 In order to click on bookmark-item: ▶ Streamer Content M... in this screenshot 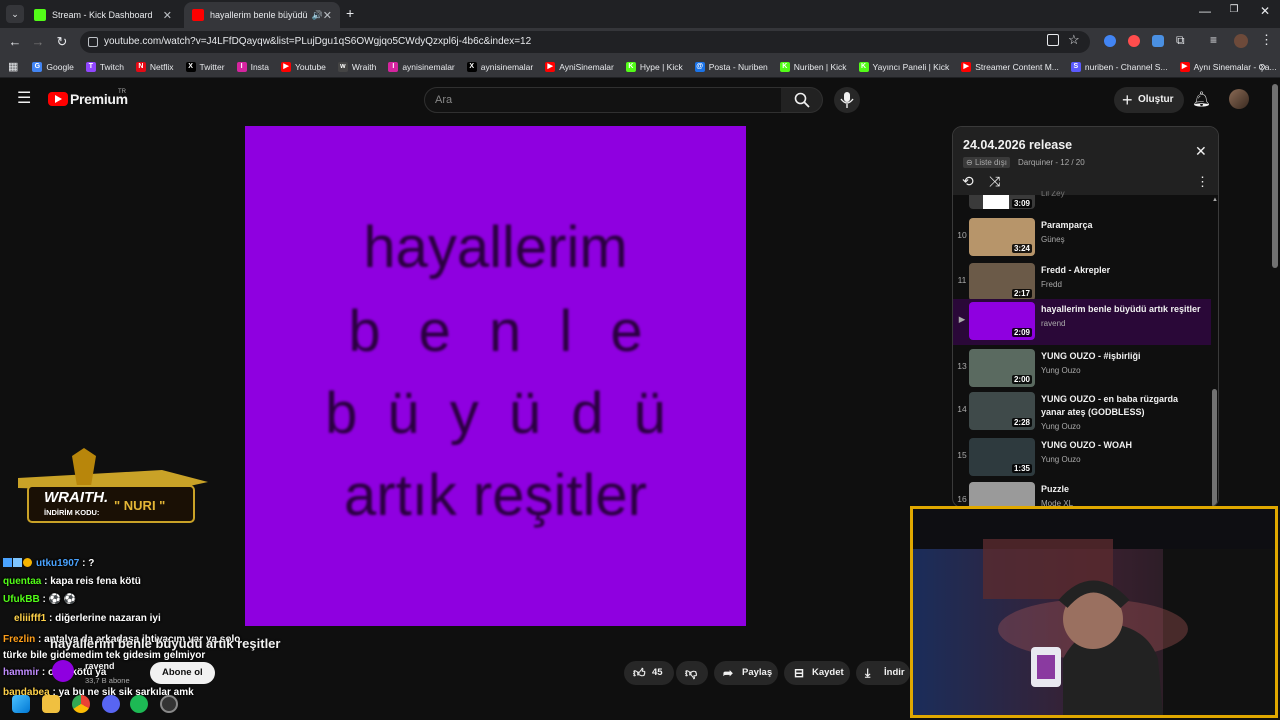, I will do `click(1010, 66)`.